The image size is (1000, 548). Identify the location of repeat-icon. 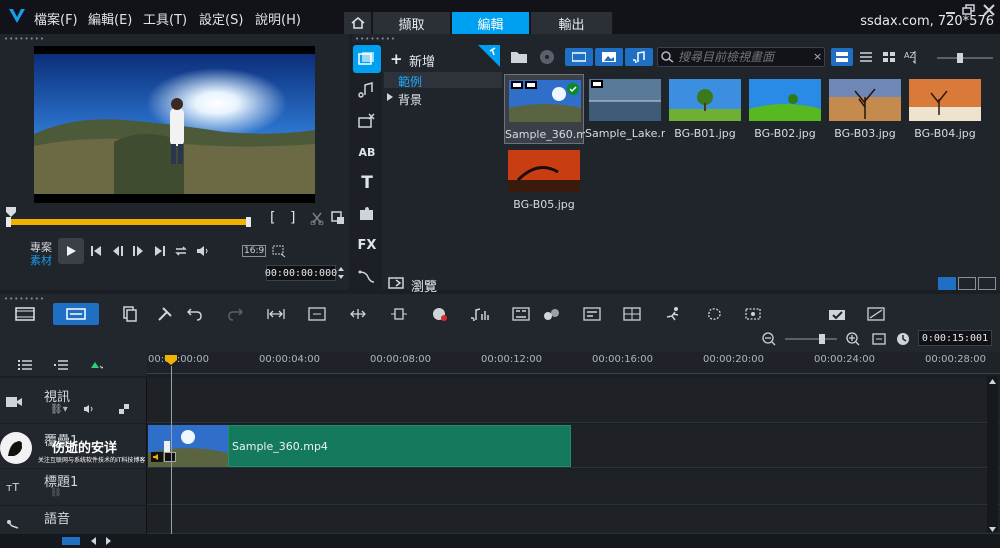
(181, 251).